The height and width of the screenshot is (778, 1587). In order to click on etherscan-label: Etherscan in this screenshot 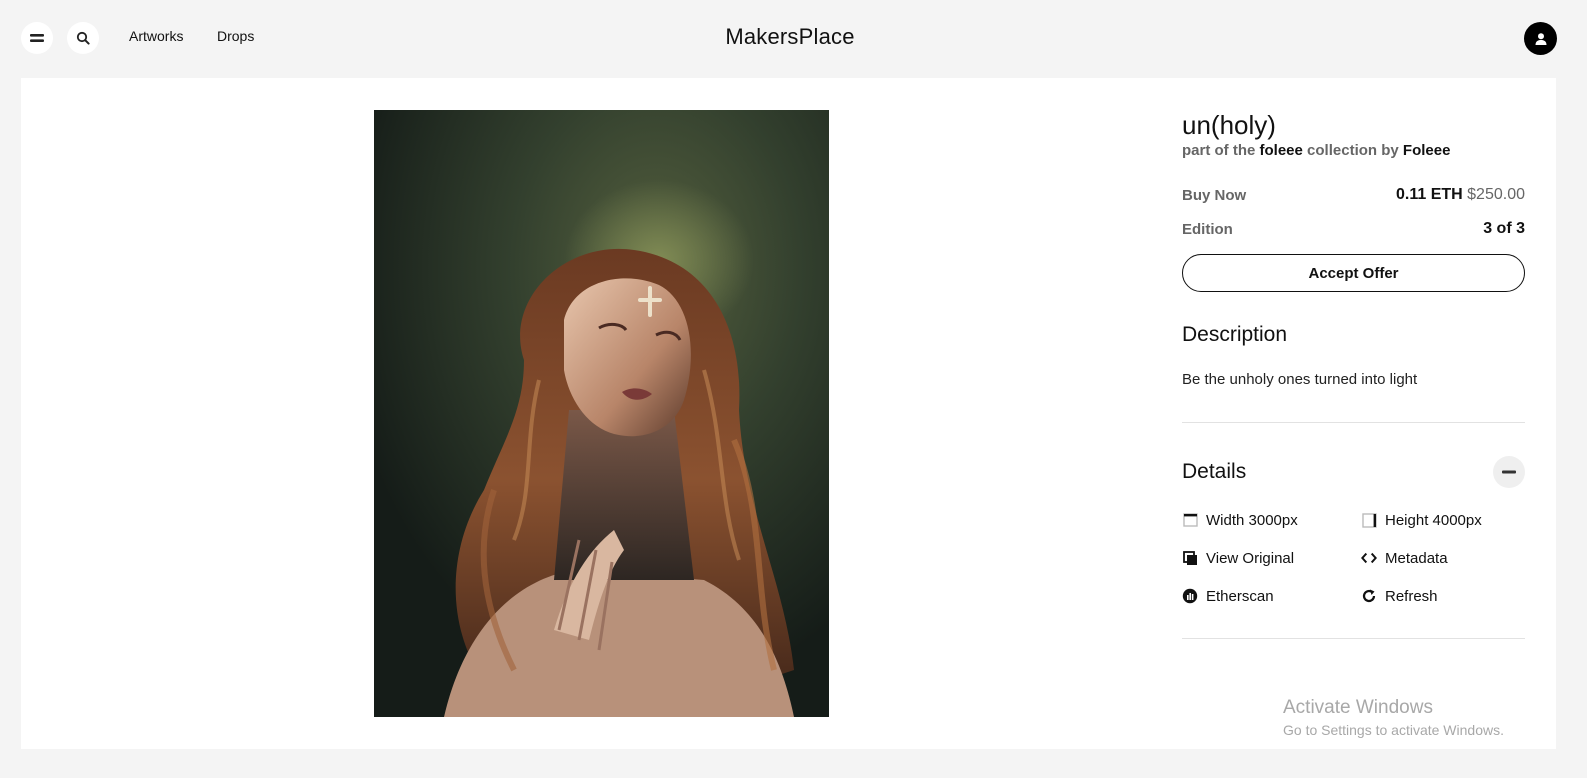, I will do `click(1240, 596)`.